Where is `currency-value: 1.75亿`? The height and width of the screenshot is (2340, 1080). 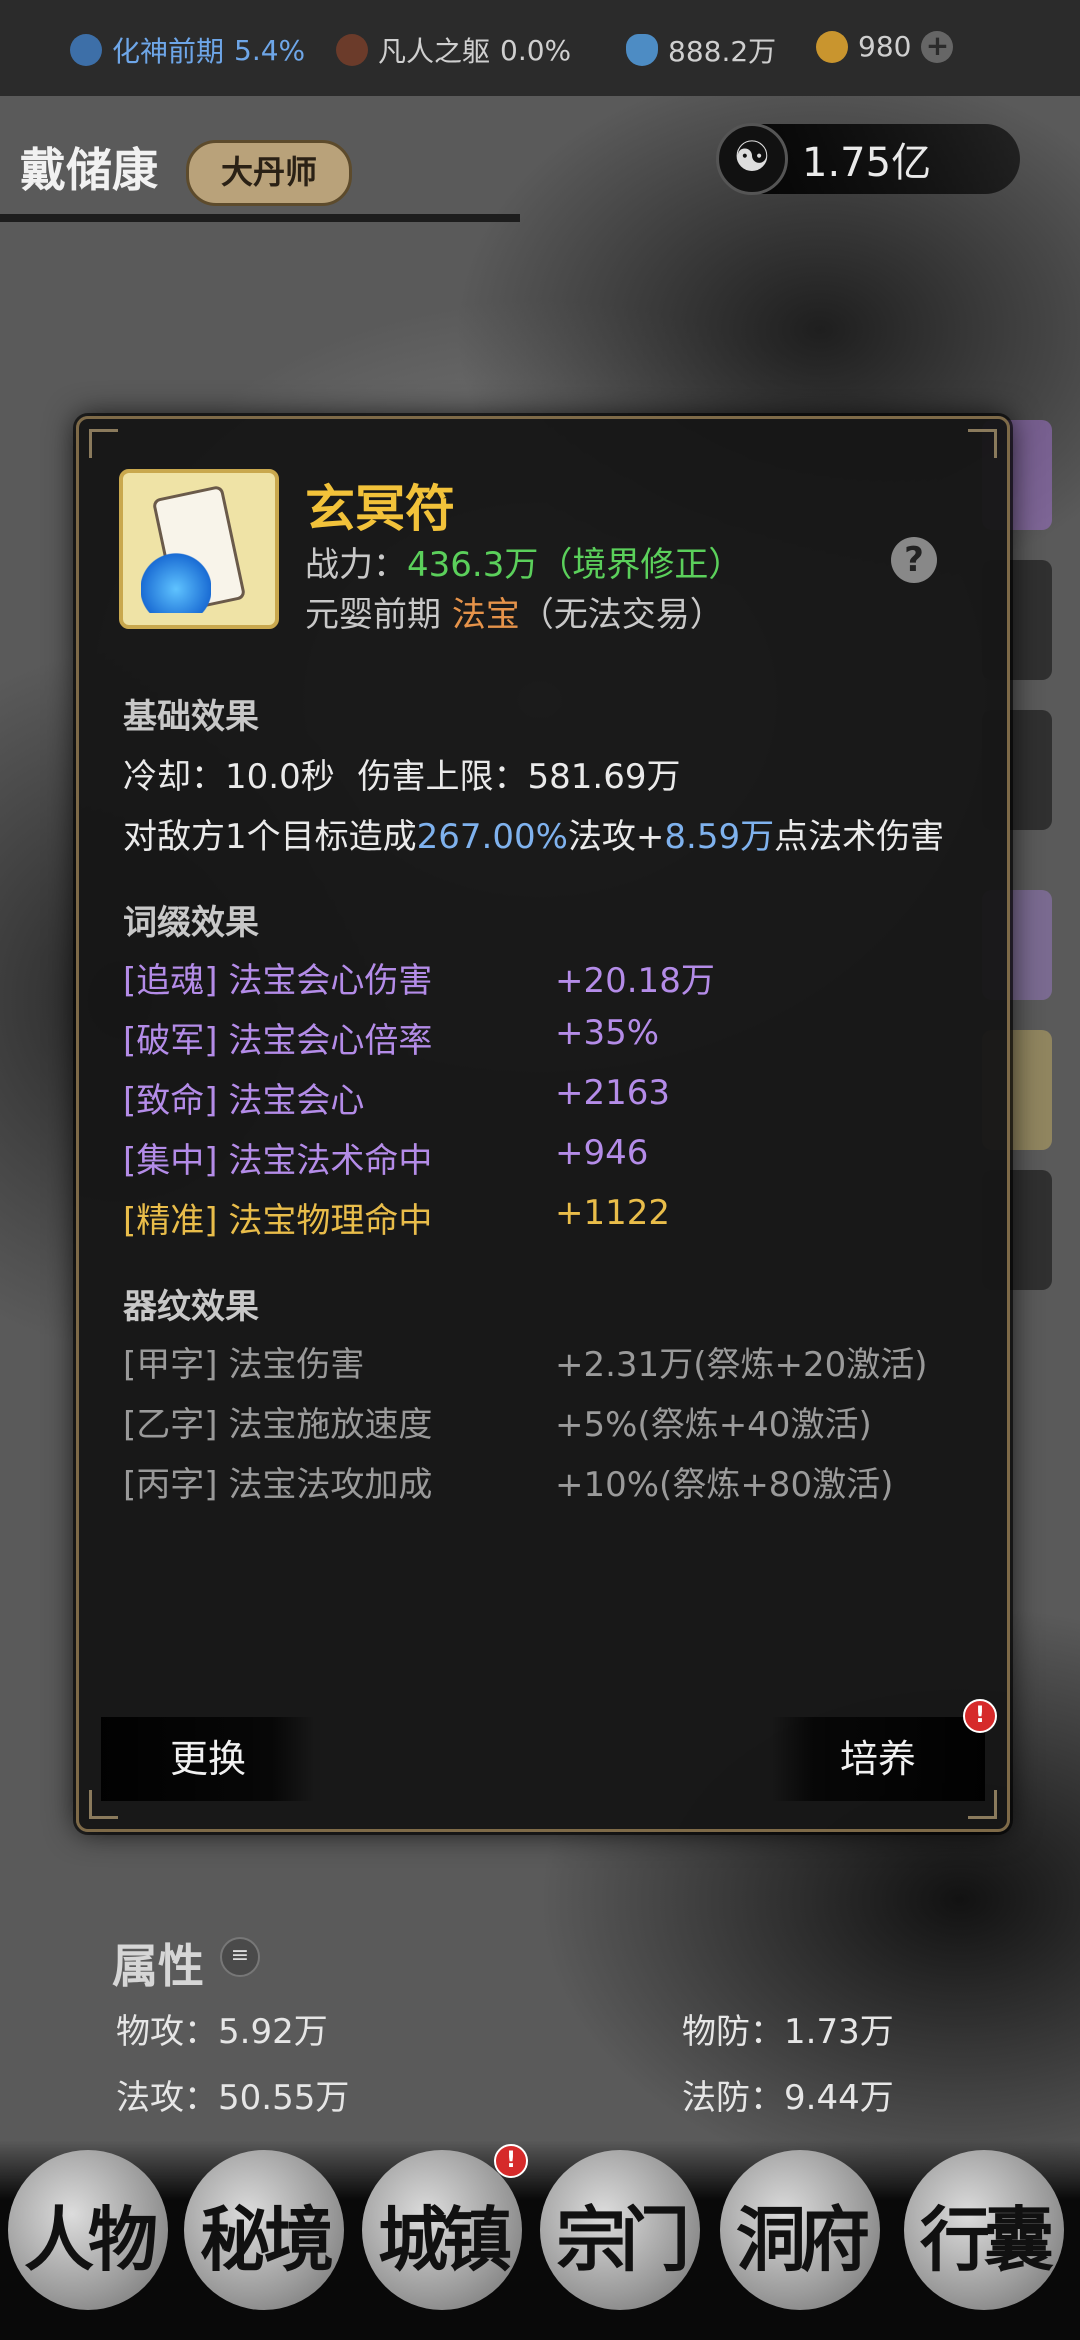
currency-value: 1.75亿 is located at coordinates (867, 163).